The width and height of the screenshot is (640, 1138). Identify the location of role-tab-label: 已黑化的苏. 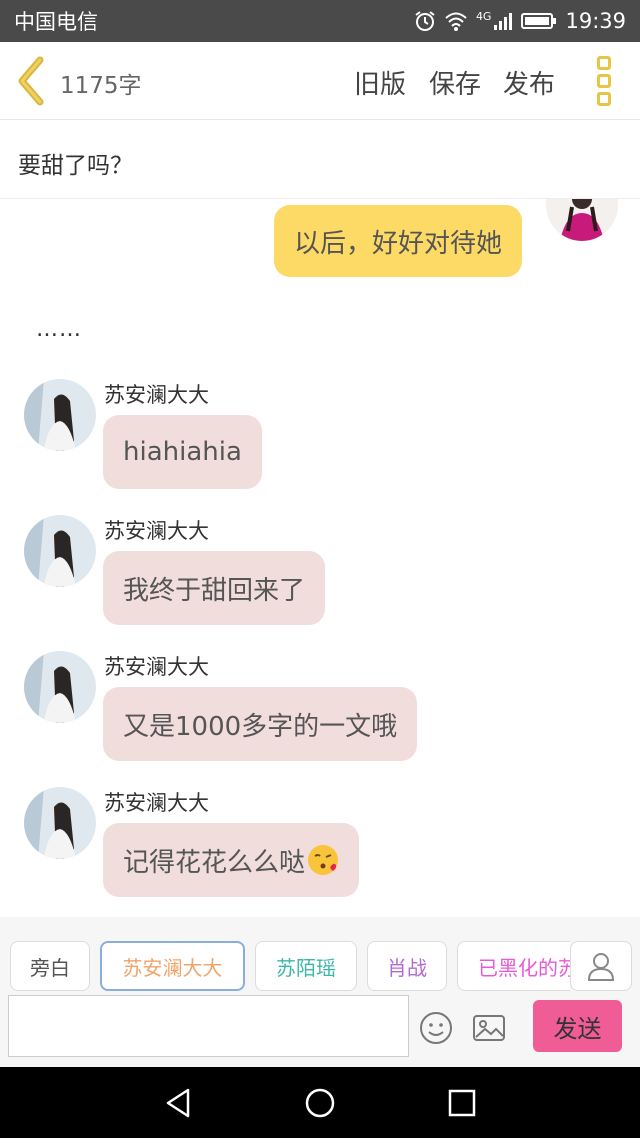
(524, 967).